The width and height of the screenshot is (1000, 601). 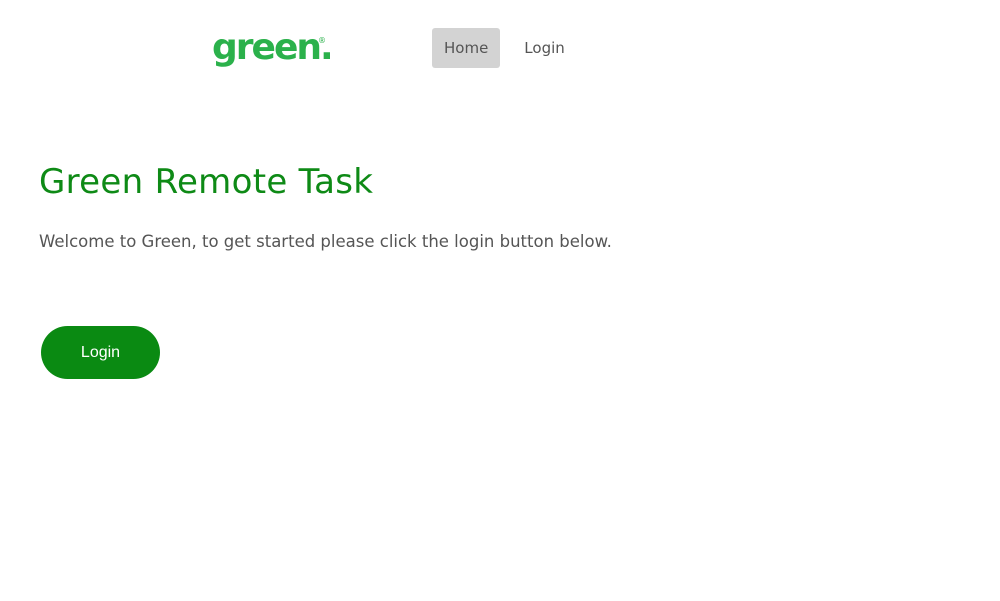 What do you see at coordinates (466, 48) in the screenshot?
I see `nav-item-home: Home` at bounding box center [466, 48].